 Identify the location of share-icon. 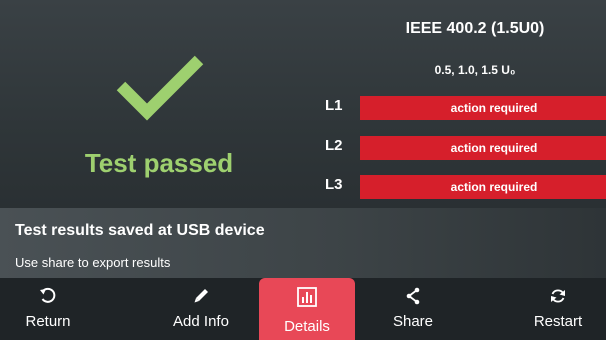
(413, 296).